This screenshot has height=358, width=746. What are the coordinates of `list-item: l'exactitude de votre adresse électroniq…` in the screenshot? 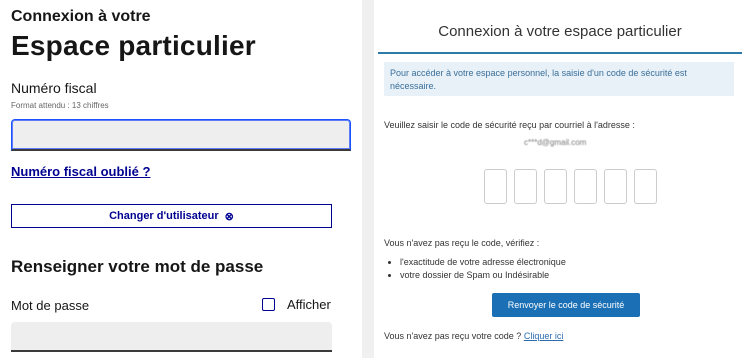 It's located at (483, 262).